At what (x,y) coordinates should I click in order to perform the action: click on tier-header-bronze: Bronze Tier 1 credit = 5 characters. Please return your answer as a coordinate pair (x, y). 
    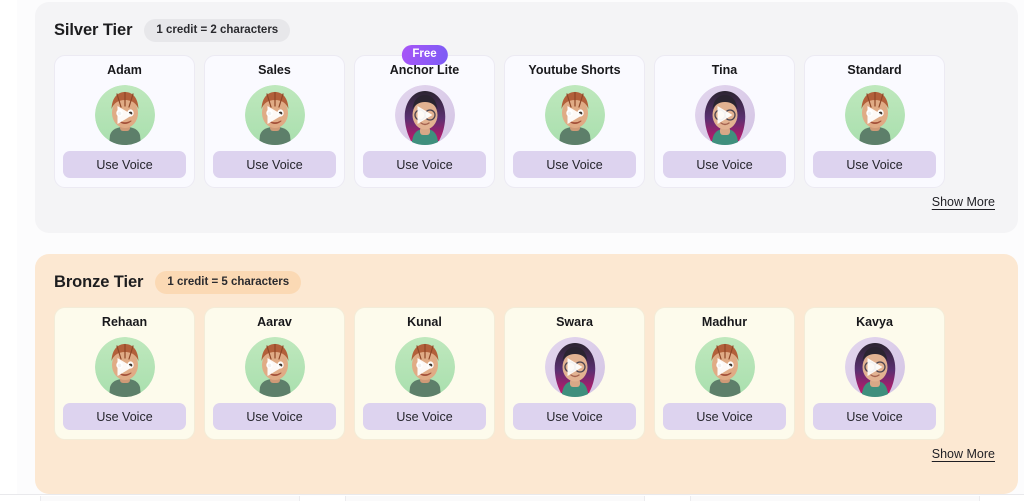
    Looking at the image, I should click on (526, 274).